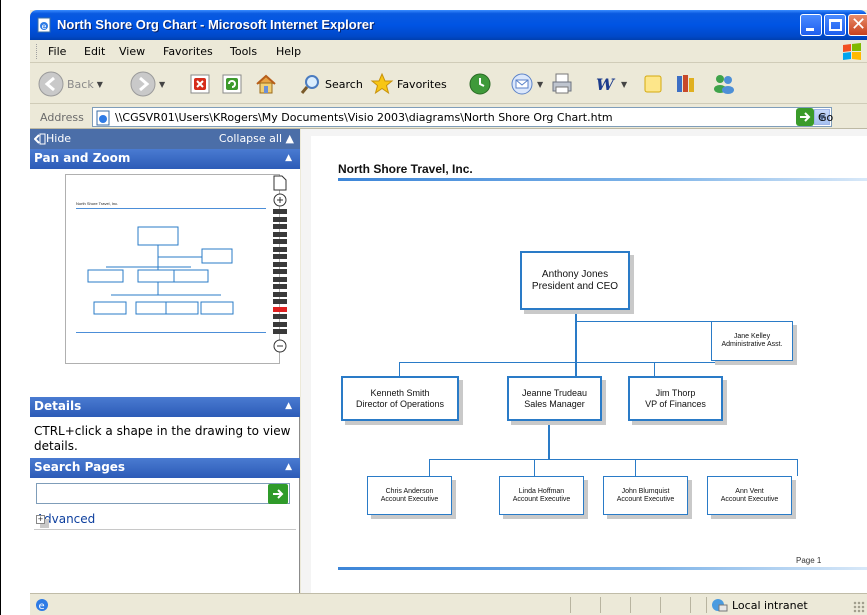 The image size is (867, 615). Describe the element at coordinates (165, 407) in the screenshot. I see `details-header: Details ▲` at that location.